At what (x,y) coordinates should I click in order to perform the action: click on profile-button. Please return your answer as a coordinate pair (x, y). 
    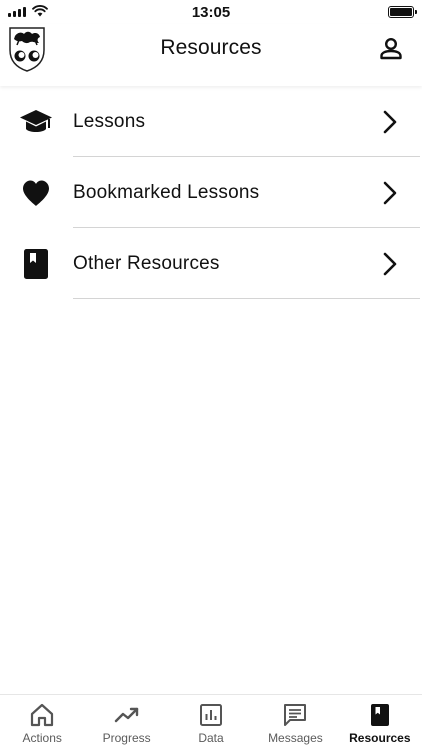
    Looking at the image, I should click on (391, 49).